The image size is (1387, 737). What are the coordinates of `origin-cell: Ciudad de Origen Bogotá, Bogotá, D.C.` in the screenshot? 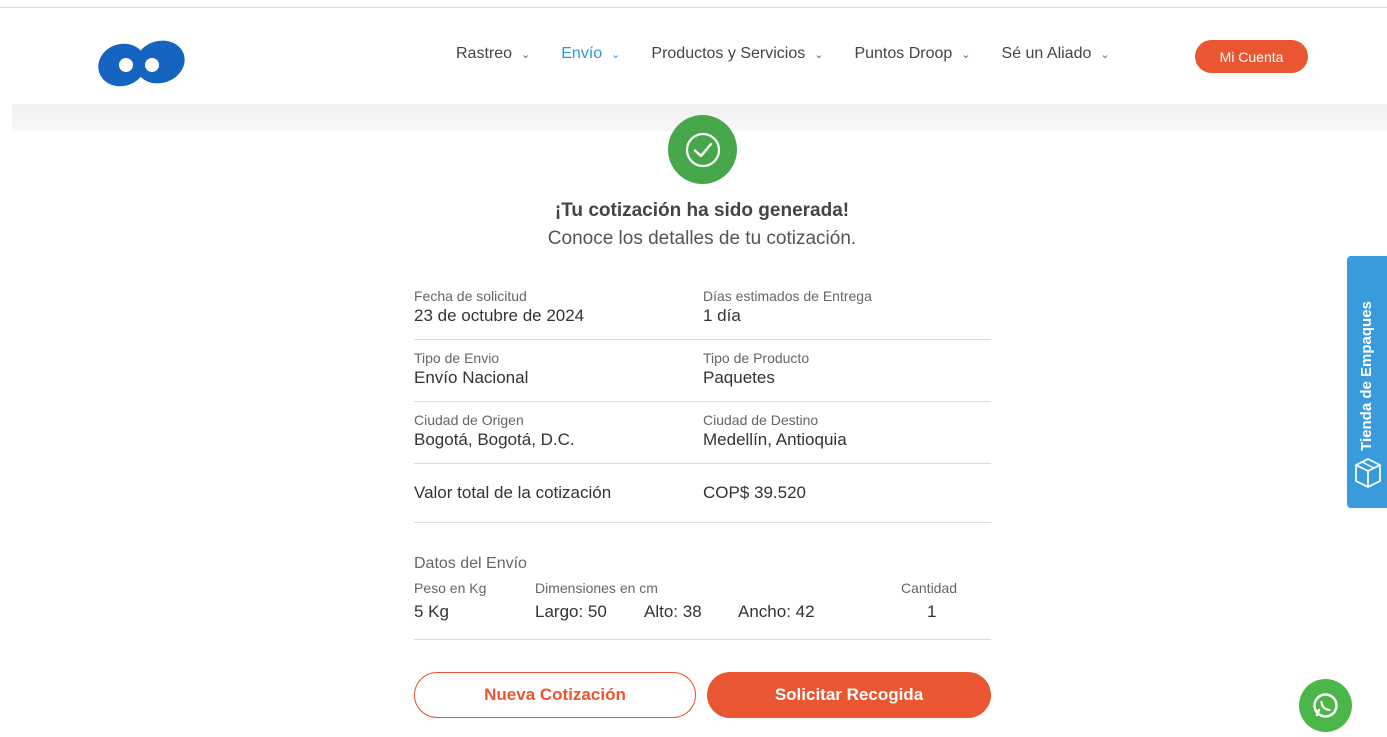 It's located at (494, 431).